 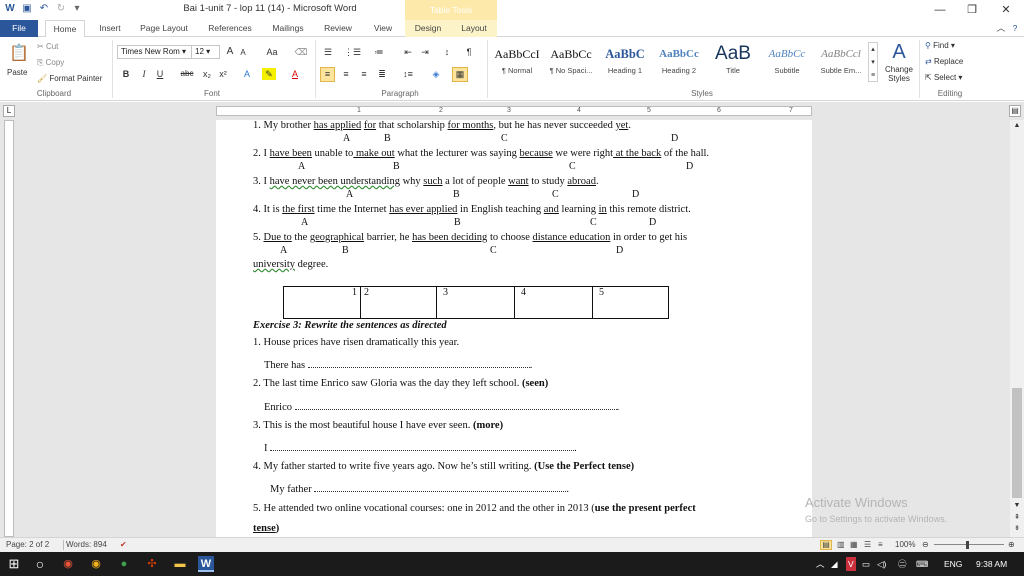 What do you see at coordinates (398, 302) in the screenshot?
I see `answer-cell: 2` at bounding box center [398, 302].